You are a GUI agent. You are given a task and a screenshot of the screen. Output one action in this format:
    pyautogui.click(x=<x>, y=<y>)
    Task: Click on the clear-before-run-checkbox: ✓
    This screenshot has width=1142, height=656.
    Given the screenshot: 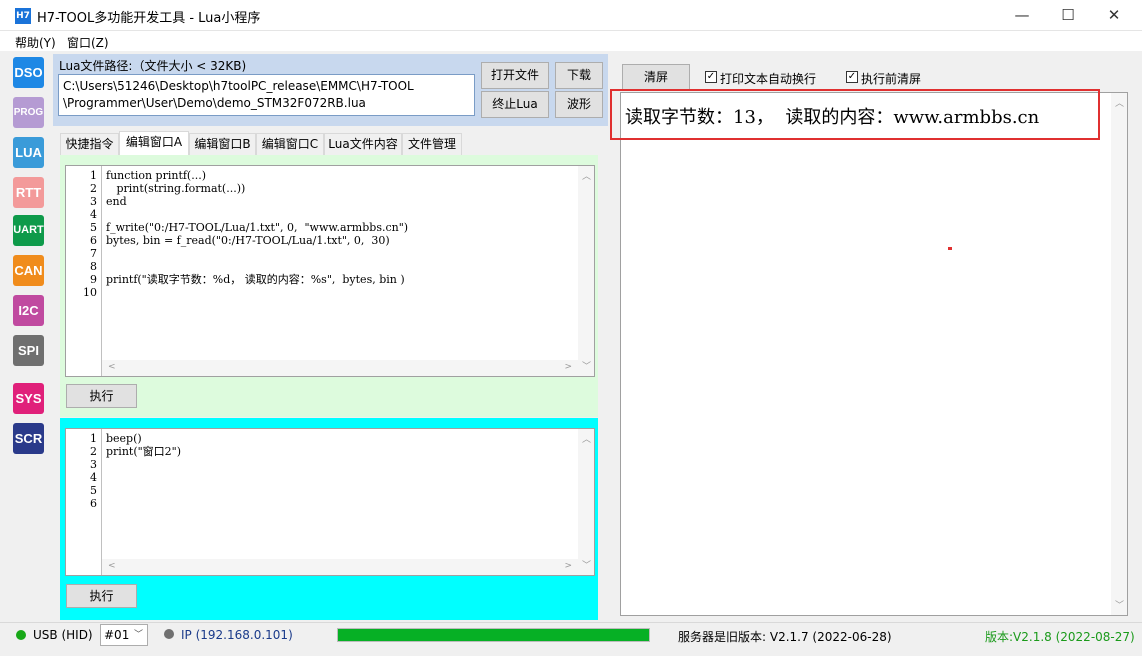 What is the action you would take?
    pyautogui.click(x=852, y=77)
    